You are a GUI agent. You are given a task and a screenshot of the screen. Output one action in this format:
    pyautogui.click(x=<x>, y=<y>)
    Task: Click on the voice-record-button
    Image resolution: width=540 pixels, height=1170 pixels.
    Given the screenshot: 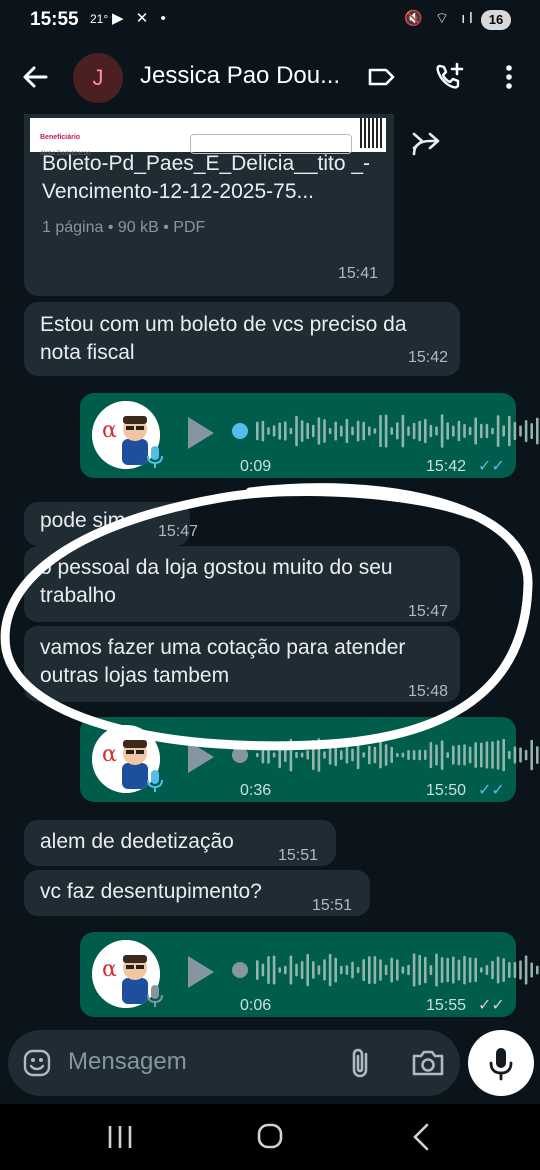 What is the action you would take?
    pyautogui.click(x=501, y=1063)
    